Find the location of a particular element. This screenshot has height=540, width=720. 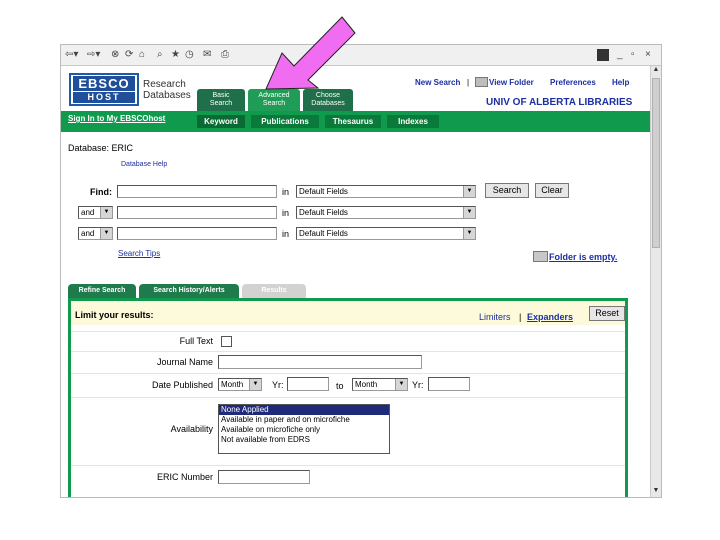

institution-name: UNIV OF ALBERTA LIBRARIES is located at coordinates (559, 102).